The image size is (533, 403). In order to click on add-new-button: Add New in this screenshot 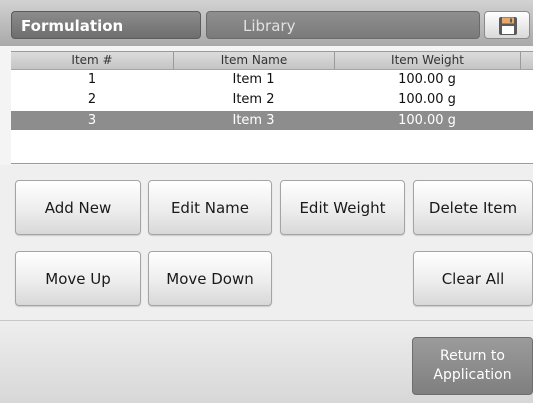, I will do `click(78, 207)`.